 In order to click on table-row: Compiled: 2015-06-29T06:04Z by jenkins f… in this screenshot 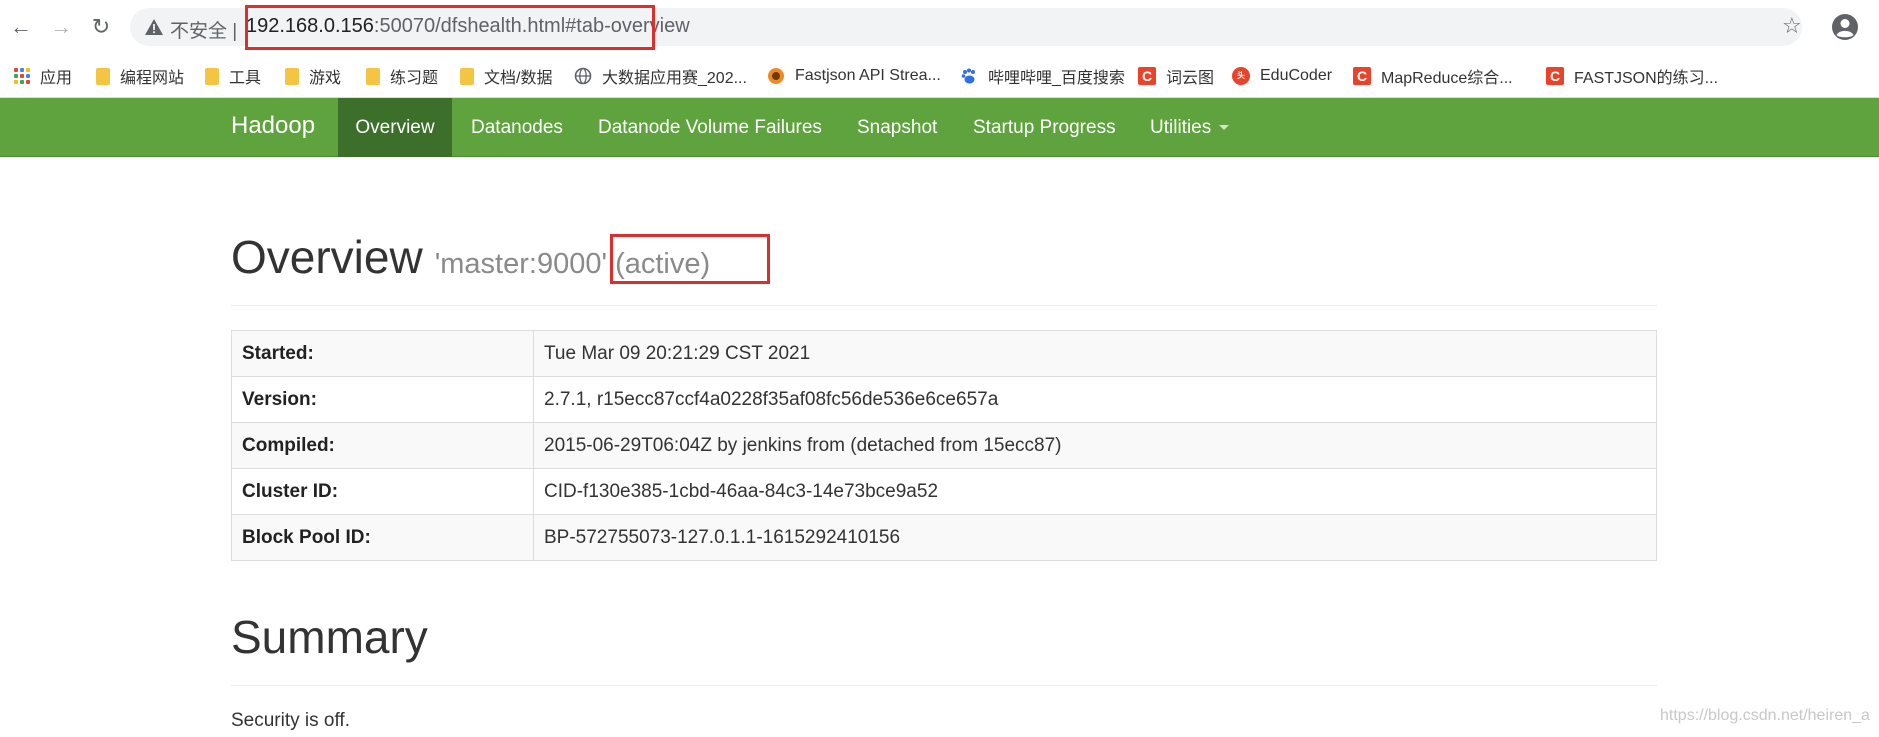, I will do `click(944, 445)`.